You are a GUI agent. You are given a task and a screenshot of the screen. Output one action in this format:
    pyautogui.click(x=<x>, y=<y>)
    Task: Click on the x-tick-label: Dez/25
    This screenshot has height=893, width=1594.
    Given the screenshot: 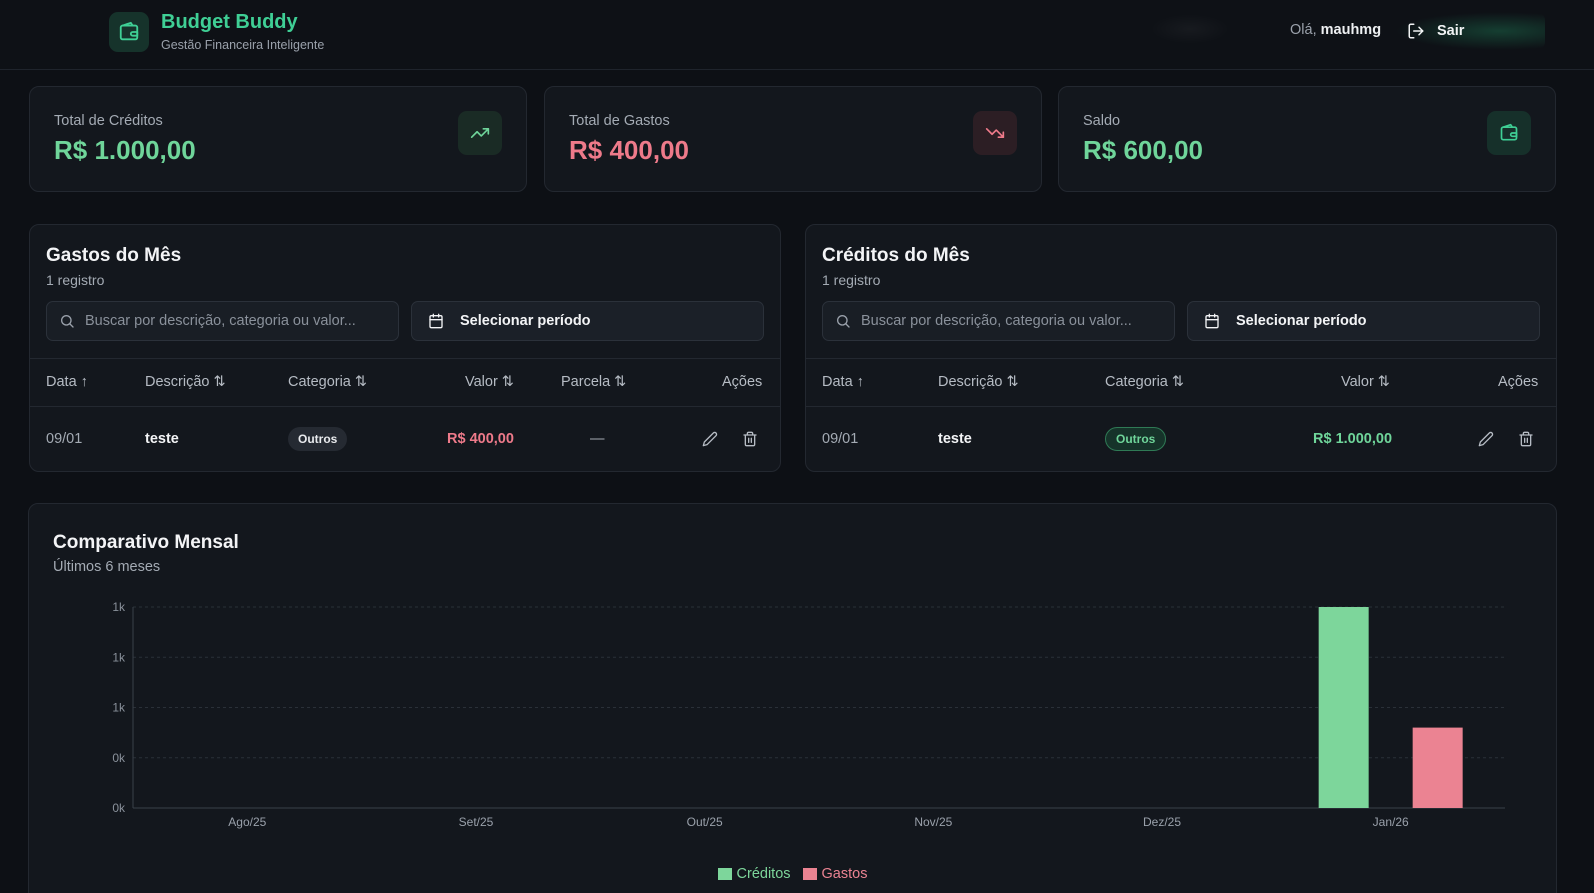 What is the action you would take?
    pyautogui.click(x=1162, y=822)
    